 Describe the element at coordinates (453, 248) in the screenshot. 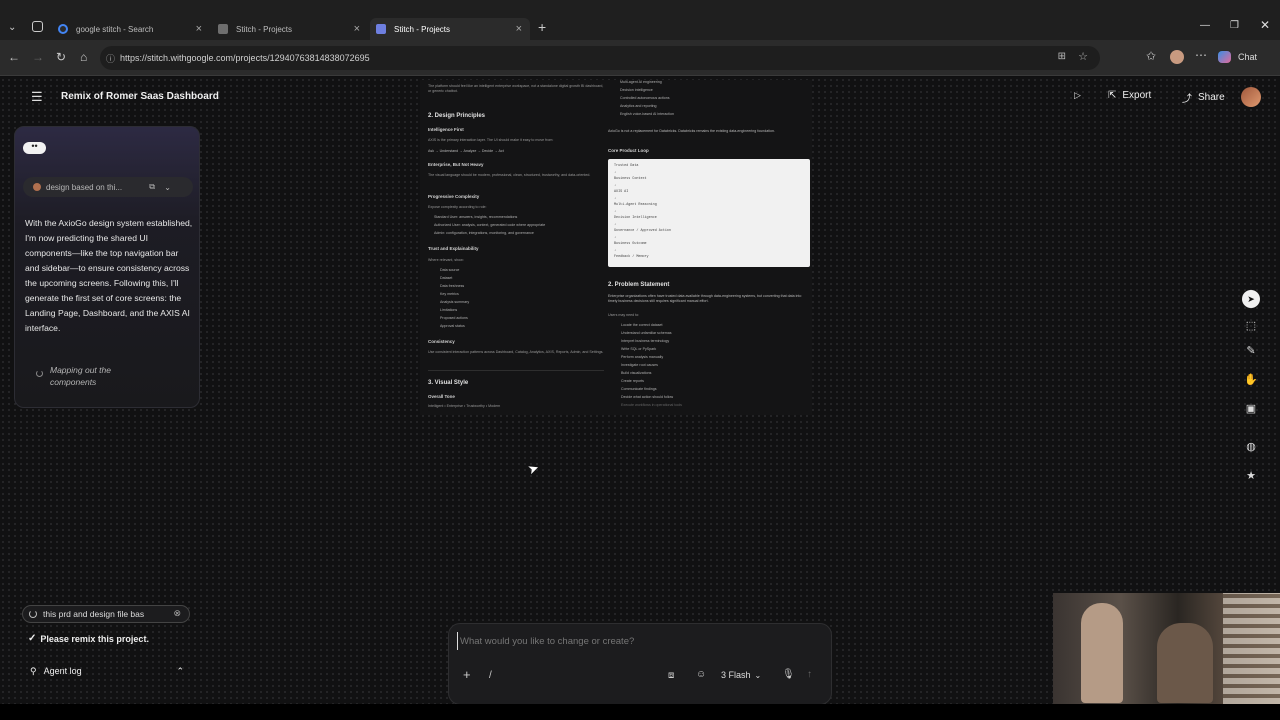

I see `doc-subheading: Trust and Explainability` at that location.